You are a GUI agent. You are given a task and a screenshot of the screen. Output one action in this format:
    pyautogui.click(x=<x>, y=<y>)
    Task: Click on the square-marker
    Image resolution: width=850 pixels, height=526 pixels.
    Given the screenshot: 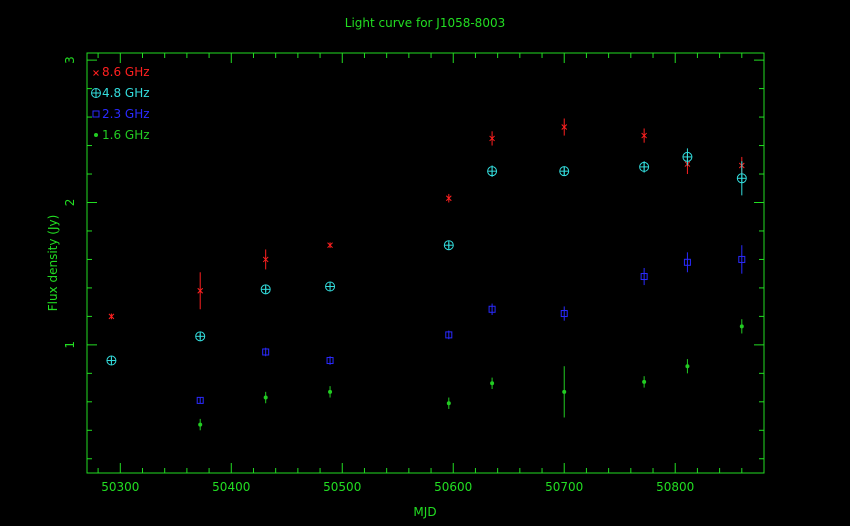 What is the action you would take?
    pyautogui.click(x=96, y=114)
    